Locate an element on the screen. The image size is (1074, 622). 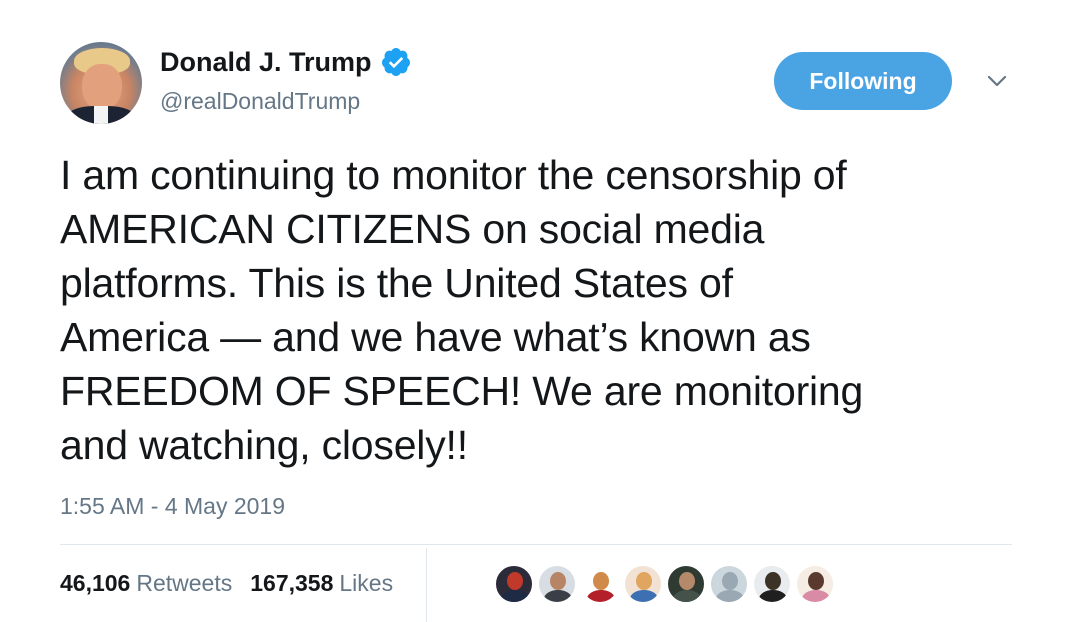
retweets-stat: 46,106 Retweets is located at coordinates (146, 583).